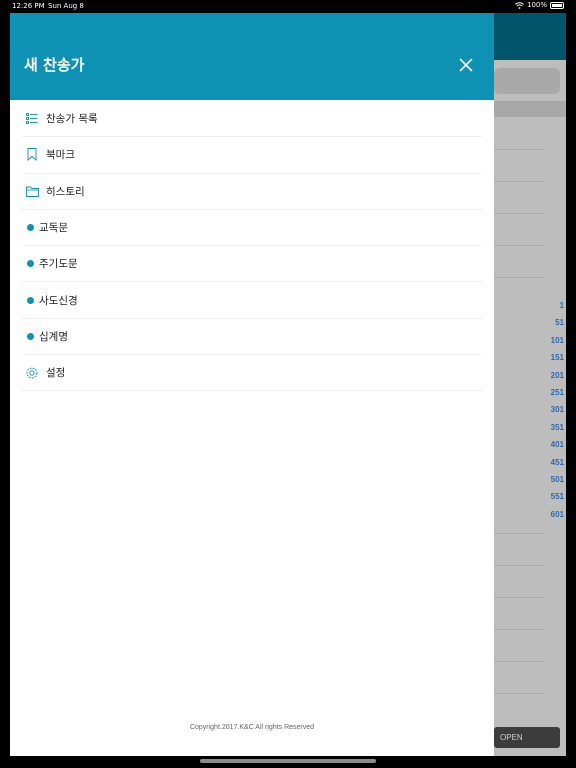 This screenshot has height=768, width=576. What do you see at coordinates (547, 444) in the screenshot?
I see `hymn-number-link: 401` at bounding box center [547, 444].